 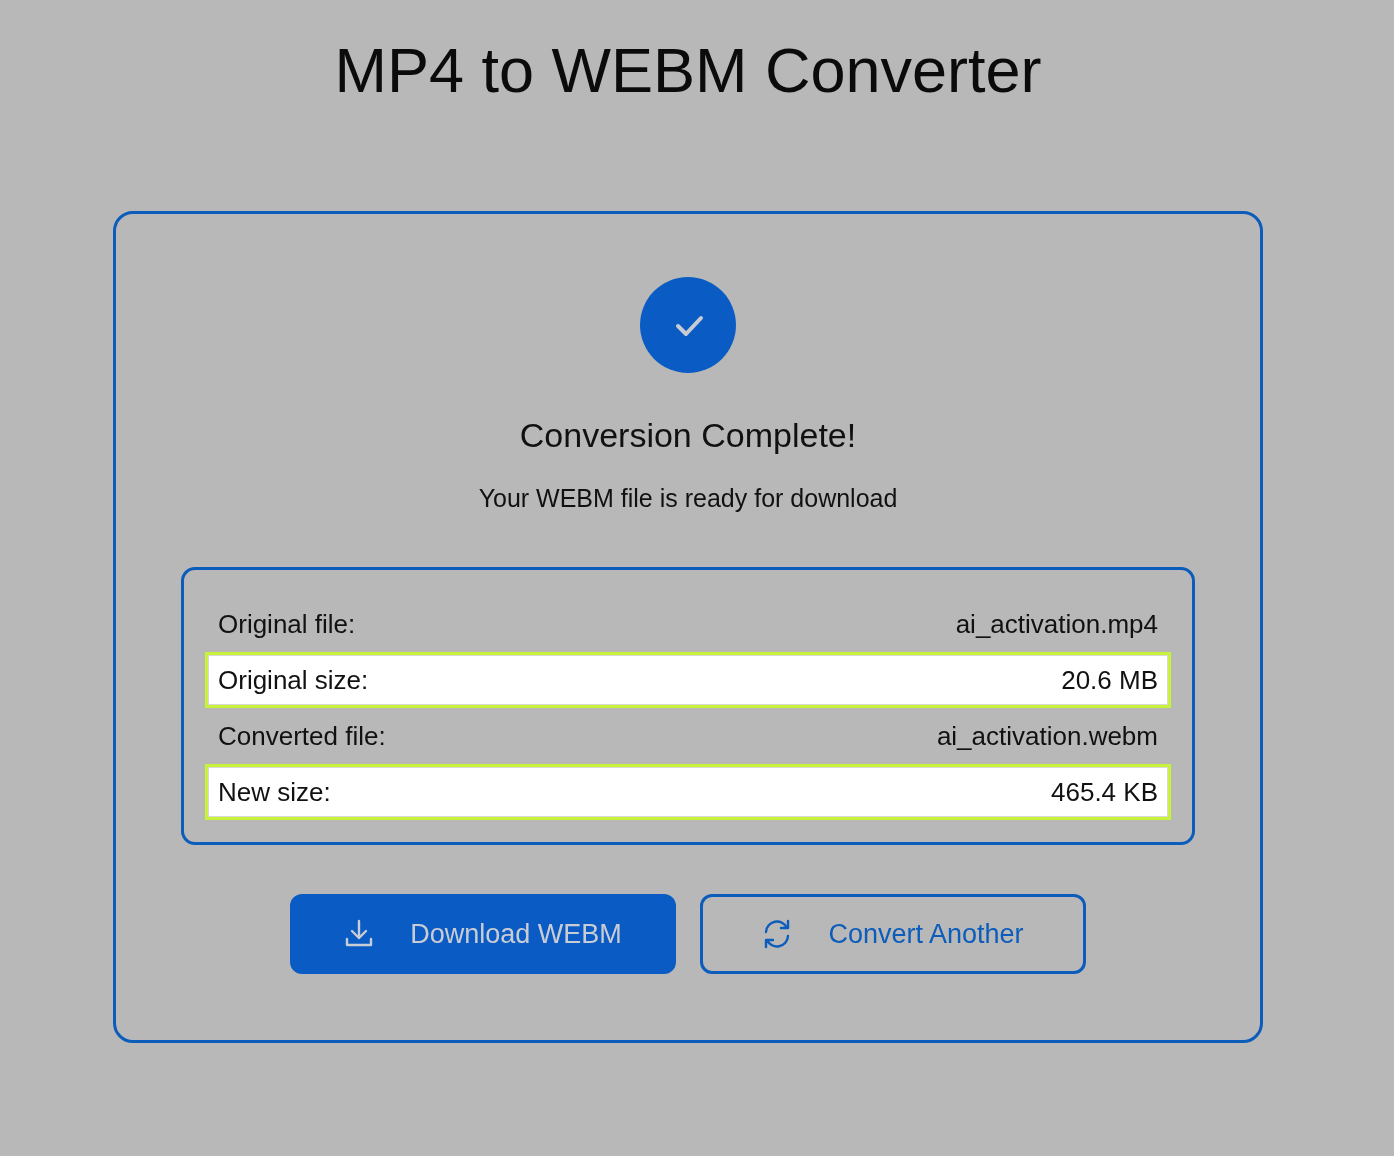 What do you see at coordinates (688, 70) in the screenshot?
I see `page-title: MP4 to WEBM Converter` at bounding box center [688, 70].